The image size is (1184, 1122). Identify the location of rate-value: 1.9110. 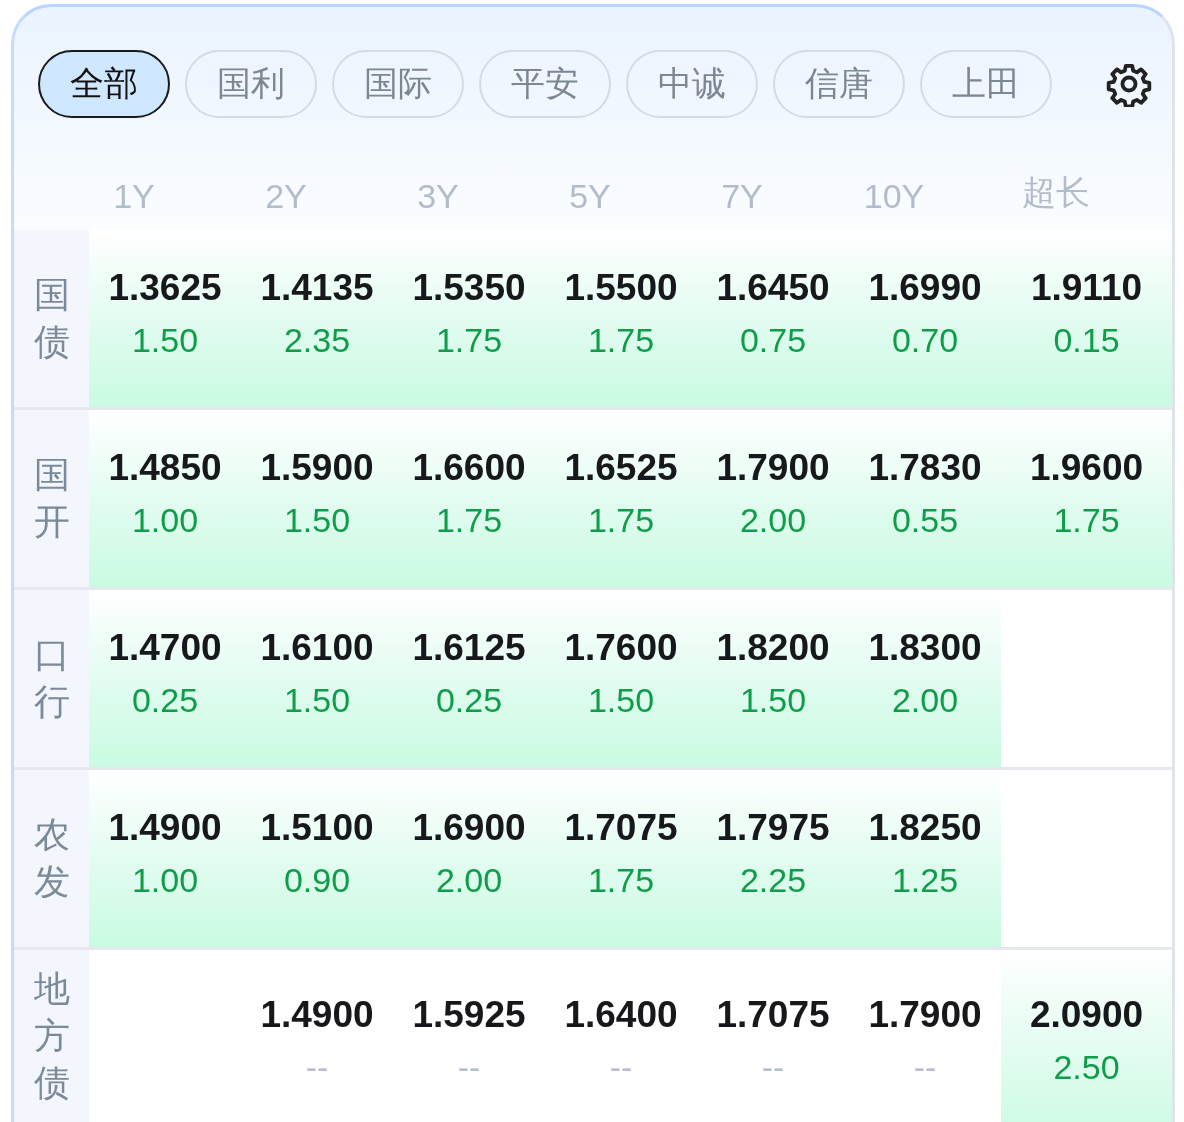
(1086, 288).